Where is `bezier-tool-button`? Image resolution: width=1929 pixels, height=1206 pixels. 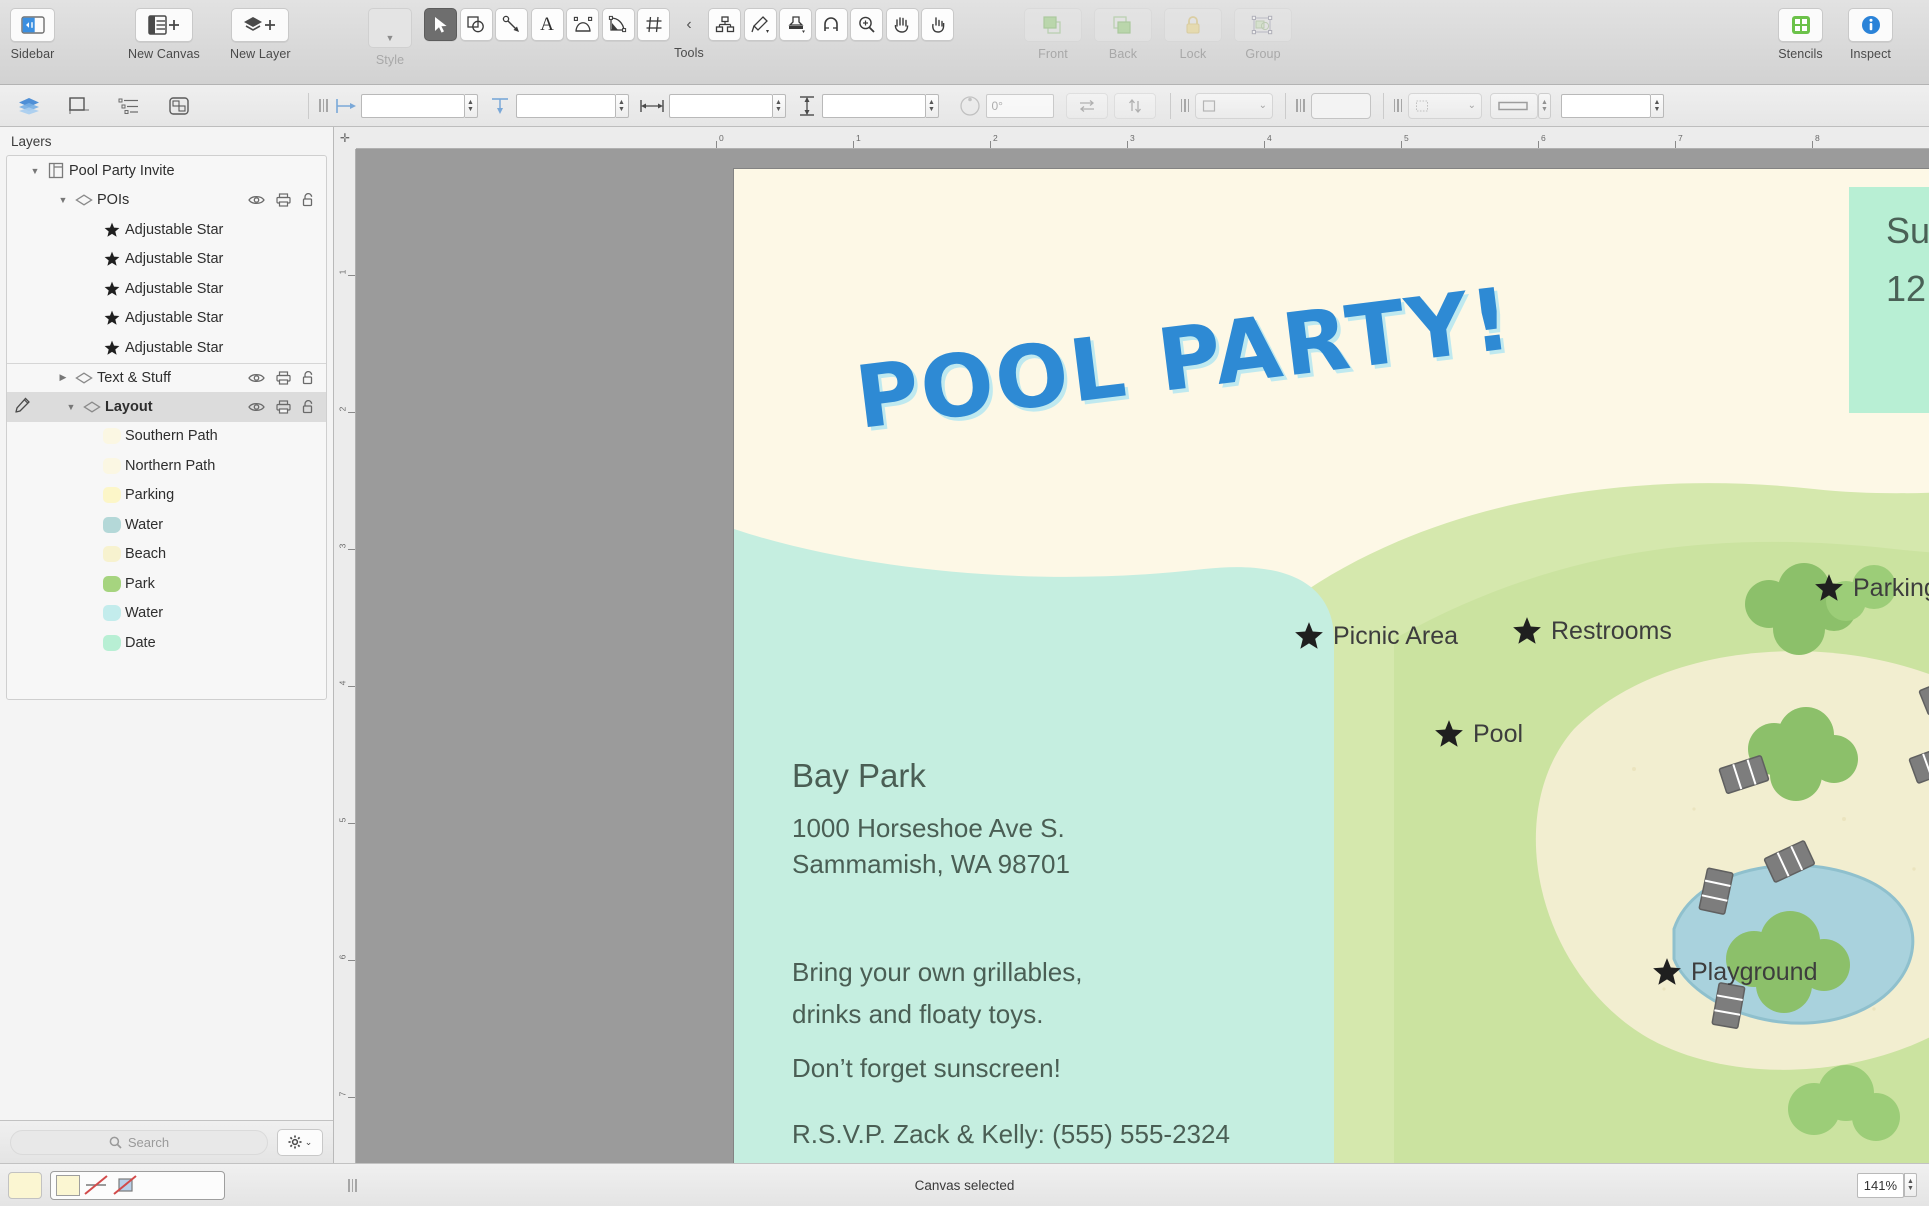
bezier-tool-button is located at coordinates (618, 24).